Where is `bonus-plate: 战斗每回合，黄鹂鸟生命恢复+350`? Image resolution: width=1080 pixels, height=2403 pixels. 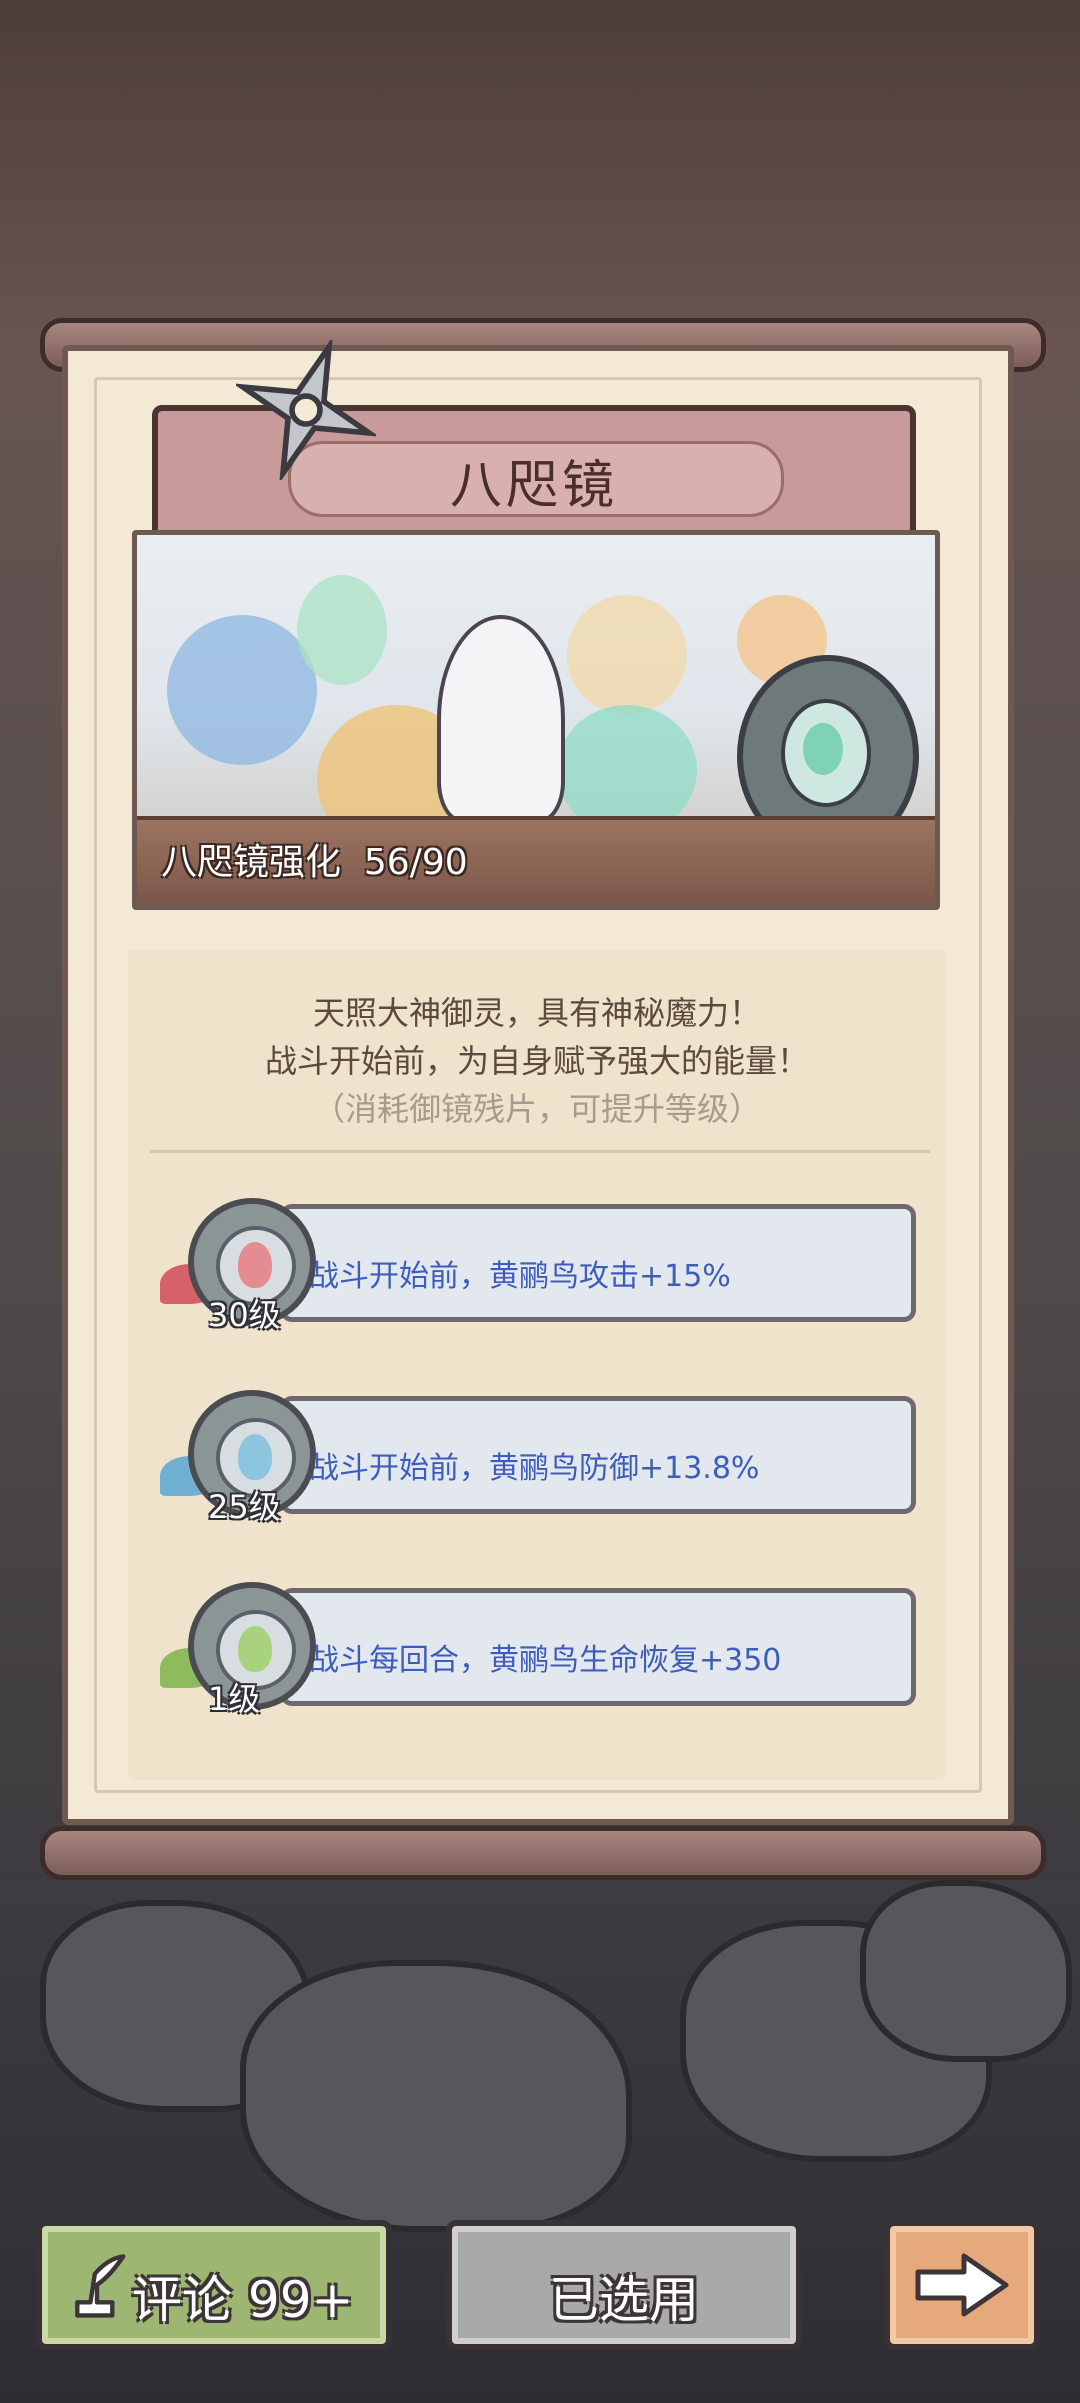
bonus-plate: 战斗每回合，黄鹂鸟生命恢复+350 is located at coordinates (598, 1647).